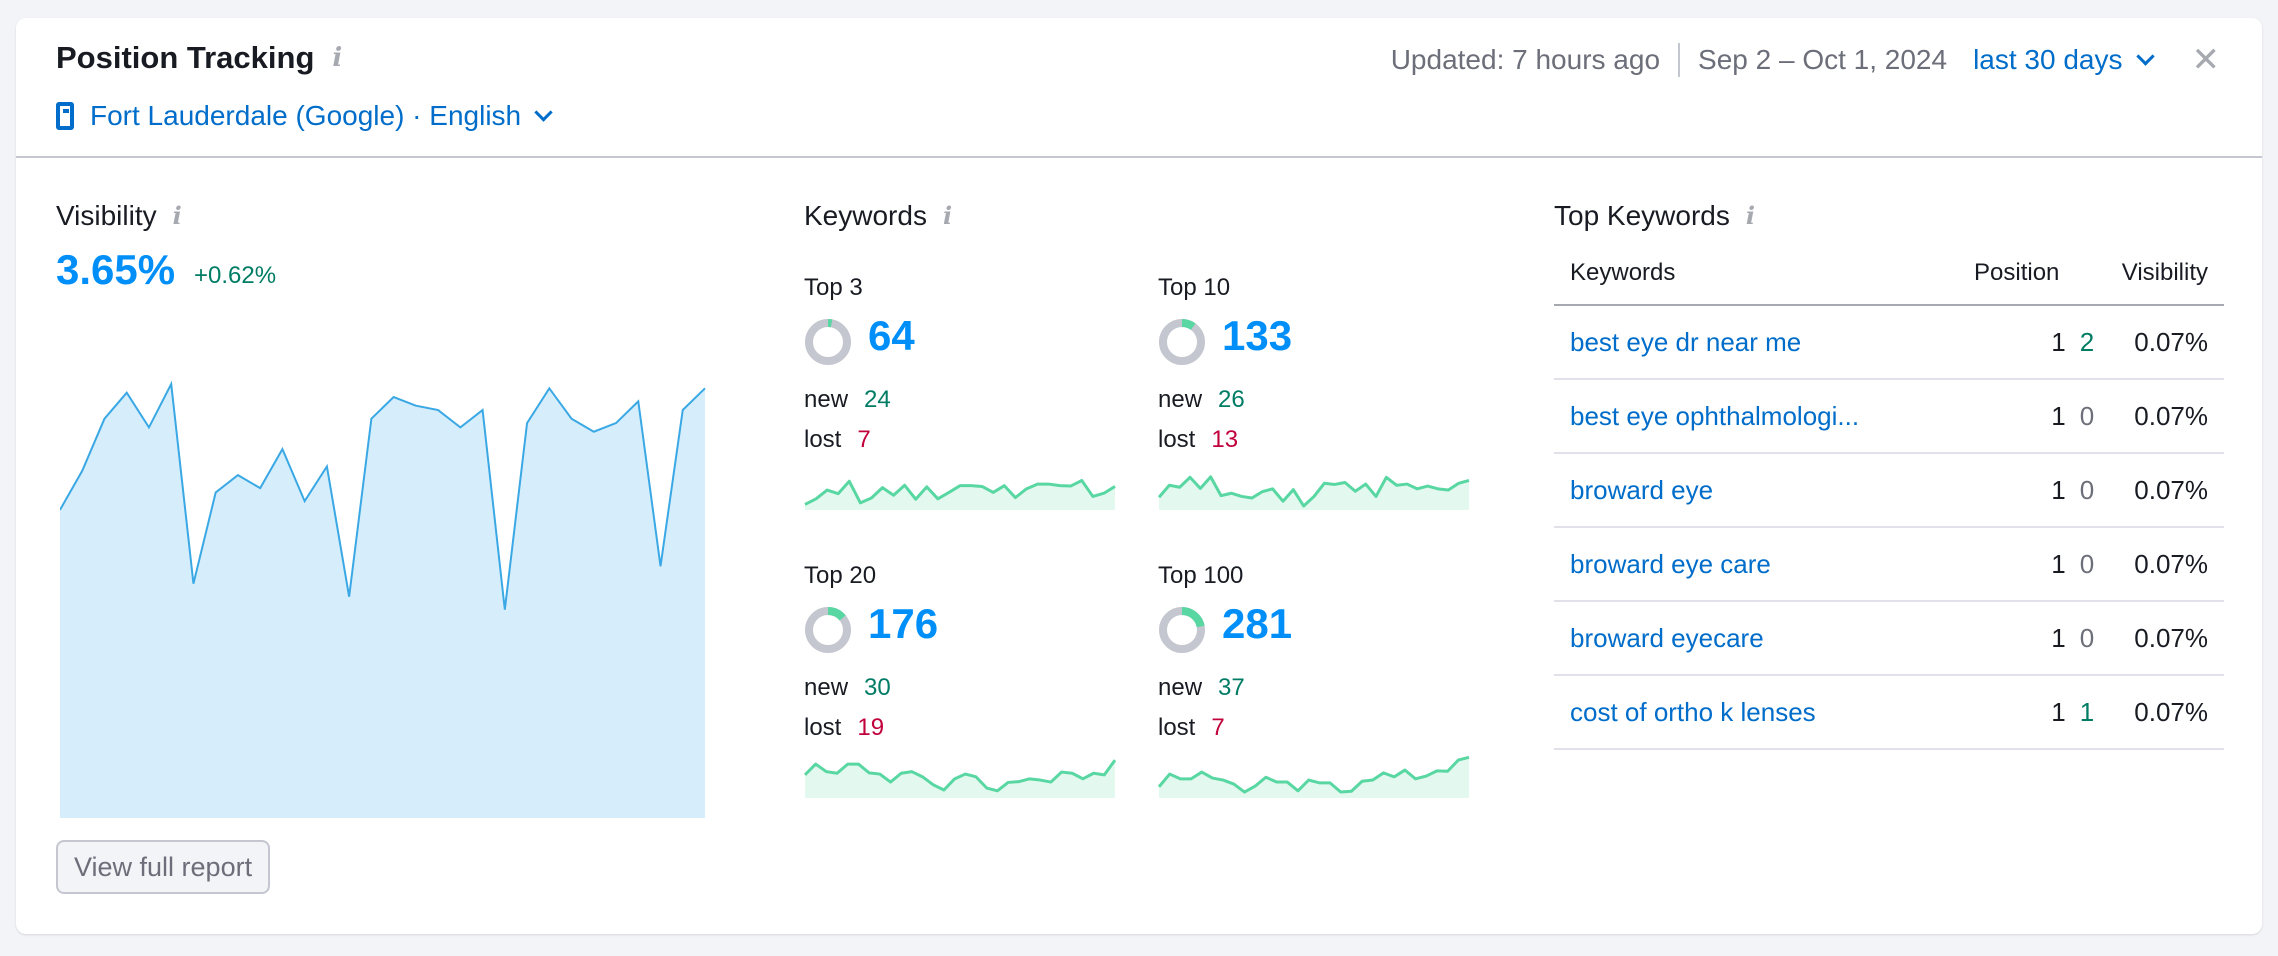 The image size is (2278, 956). What do you see at coordinates (1194, 287) in the screenshot?
I see `keyword-block-label: Top 10` at bounding box center [1194, 287].